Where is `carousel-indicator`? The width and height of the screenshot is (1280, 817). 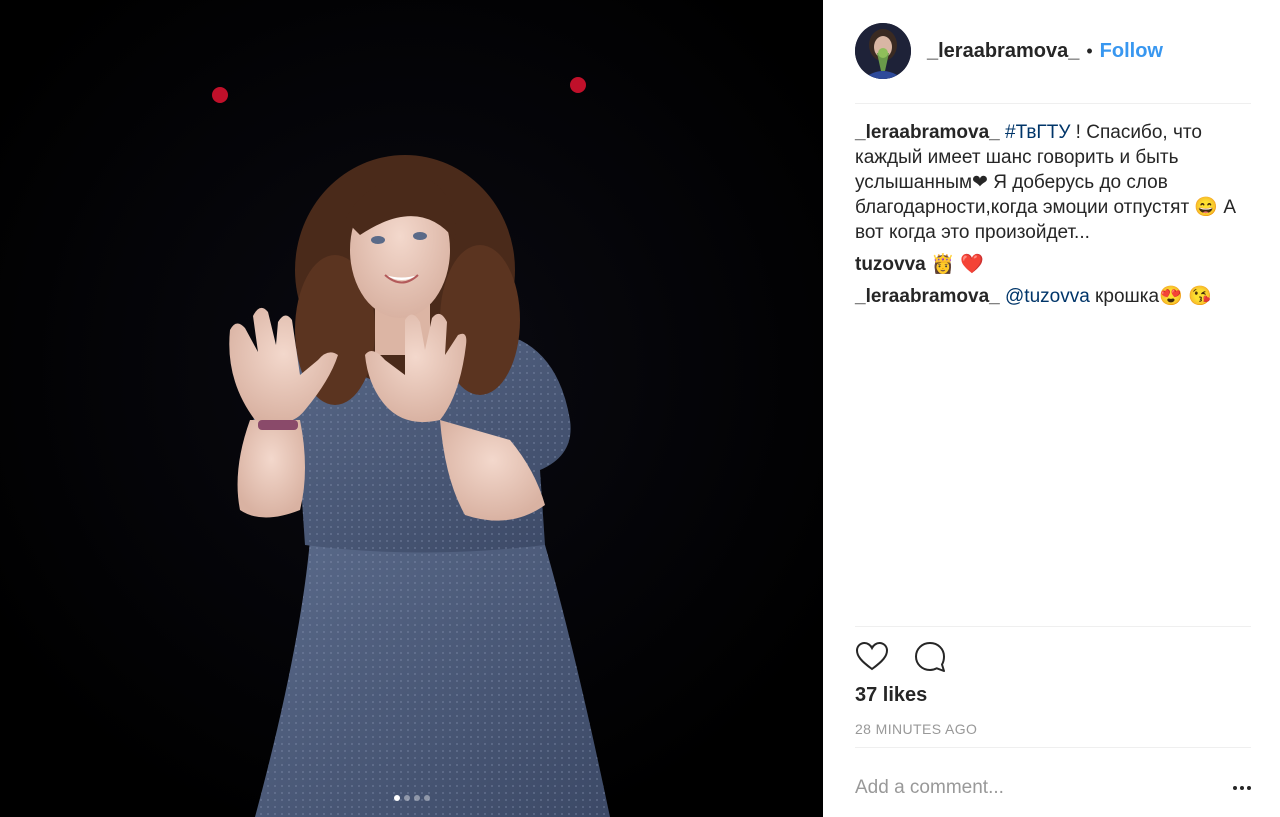 carousel-indicator is located at coordinates (411, 798).